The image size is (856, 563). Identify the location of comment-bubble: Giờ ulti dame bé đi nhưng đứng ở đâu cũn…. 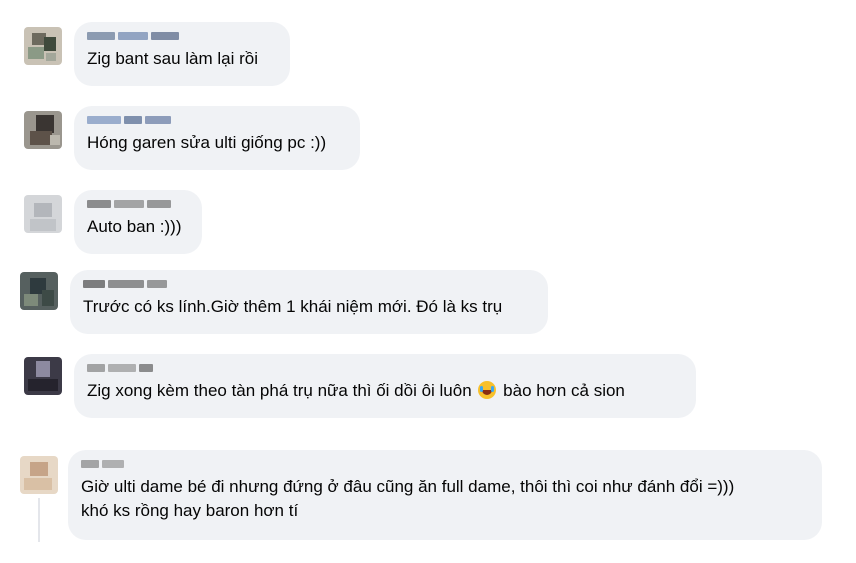
(445, 495).